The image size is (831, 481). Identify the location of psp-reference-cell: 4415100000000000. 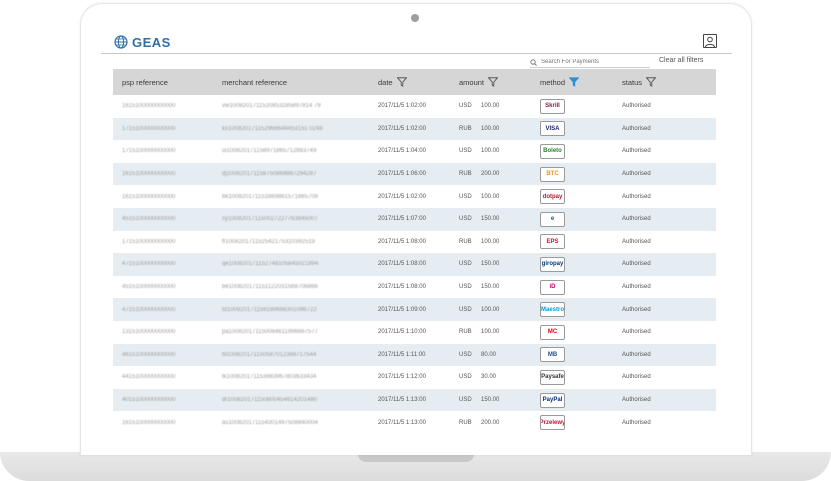
(149, 377).